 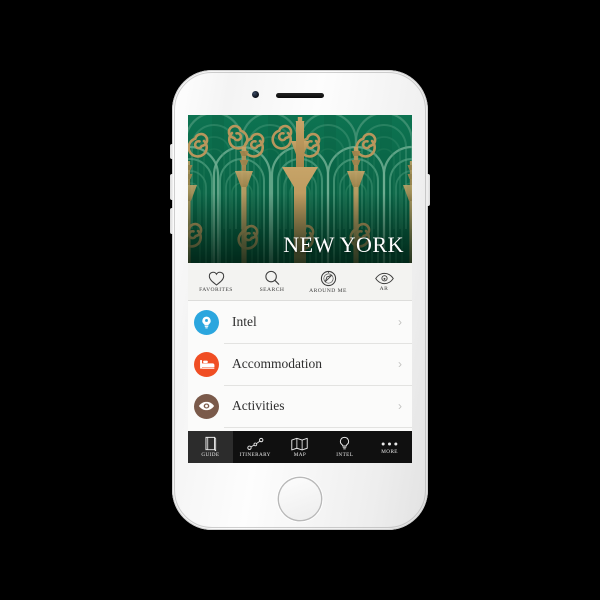 I want to click on destination-title: NEW YORK, so click(x=343, y=244).